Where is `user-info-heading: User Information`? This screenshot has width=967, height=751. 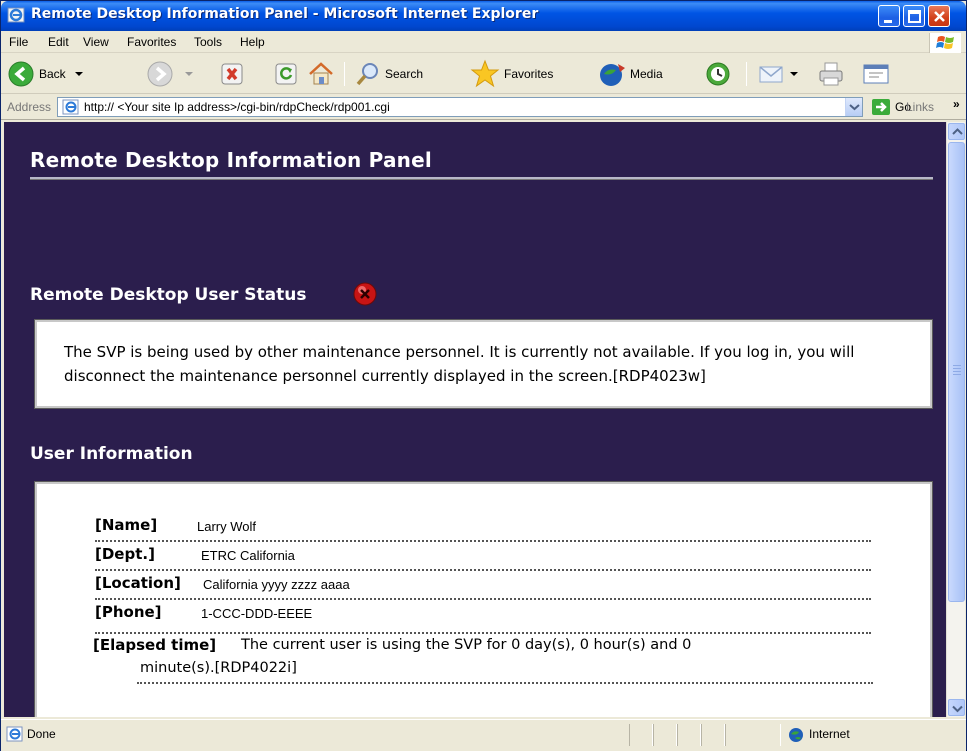
user-info-heading: User Information is located at coordinates (111, 454).